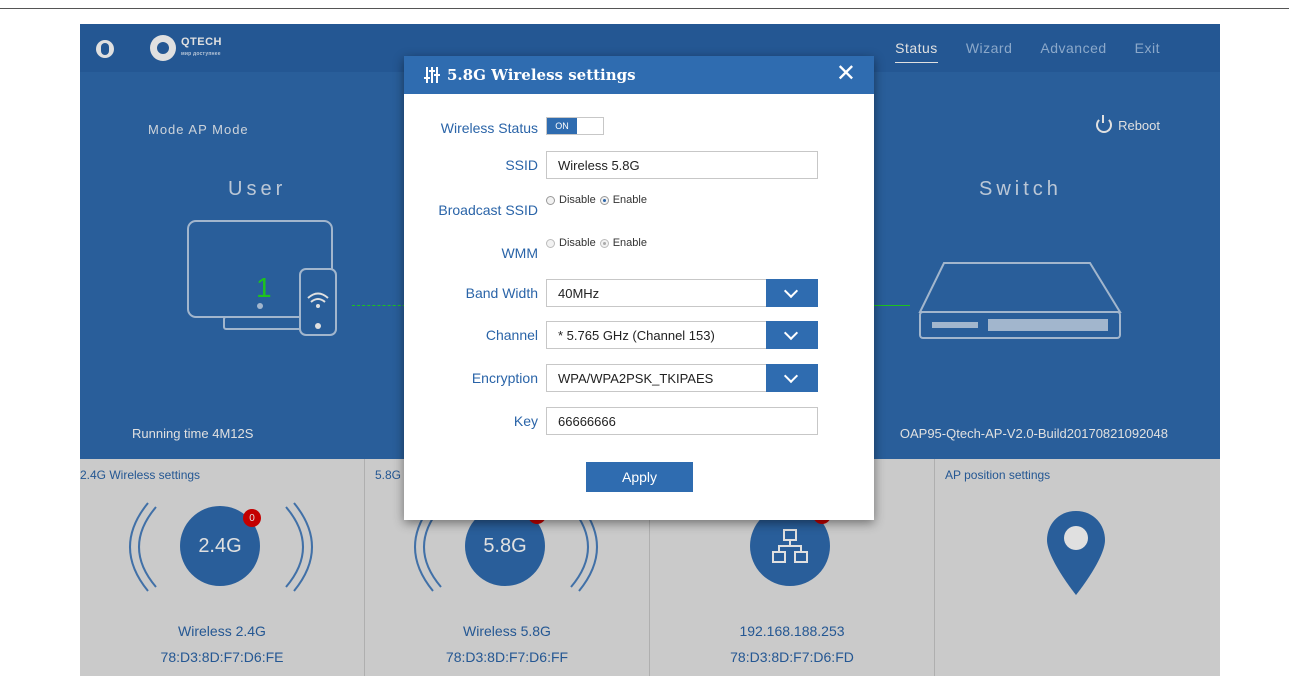 The image size is (1289, 681). What do you see at coordinates (201, 42) in the screenshot?
I see `logo-text: QTECH` at bounding box center [201, 42].